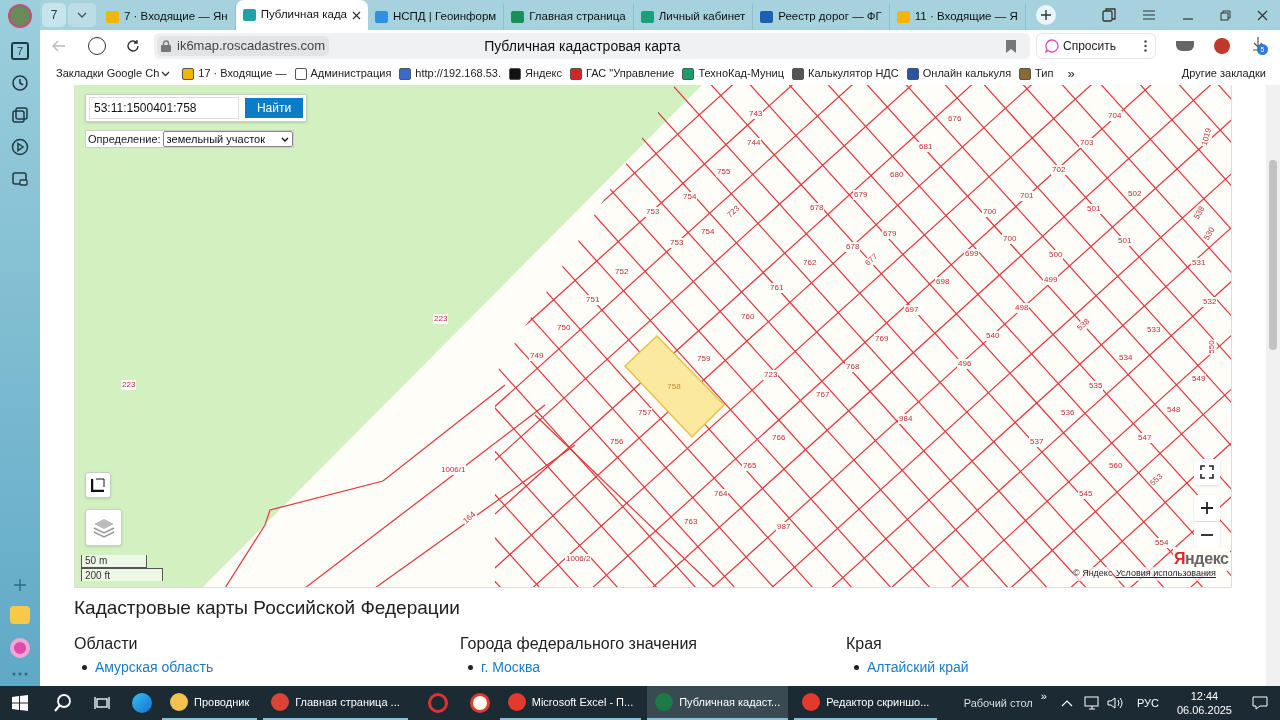  What do you see at coordinates (993, 336) in the screenshot?
I see `parcel-number: 540` at bounding box center [993, 336].